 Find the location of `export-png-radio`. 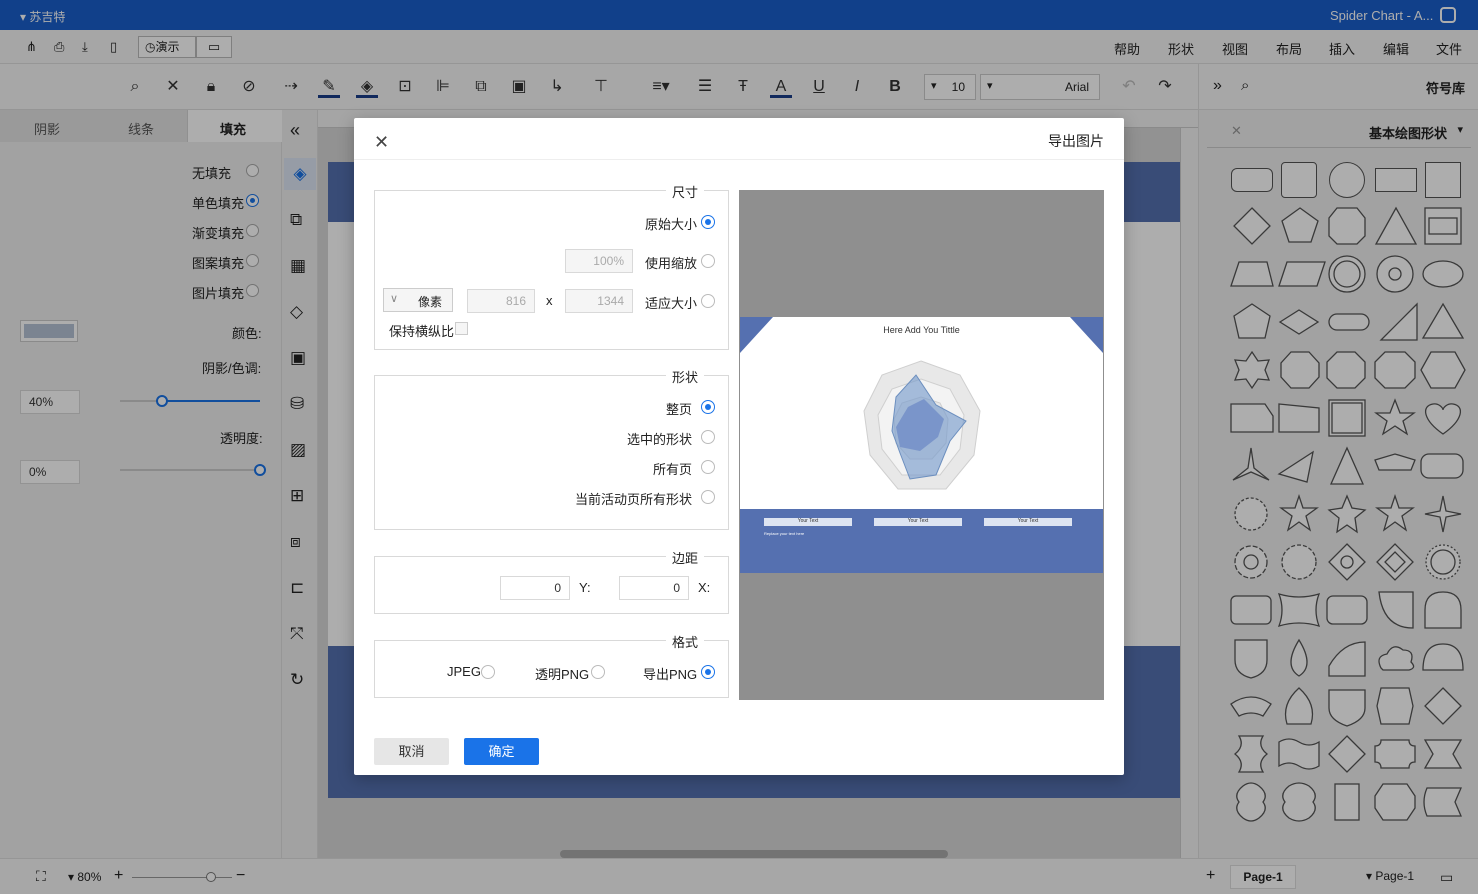

export-png-radio is located at coordinates (708, 672).